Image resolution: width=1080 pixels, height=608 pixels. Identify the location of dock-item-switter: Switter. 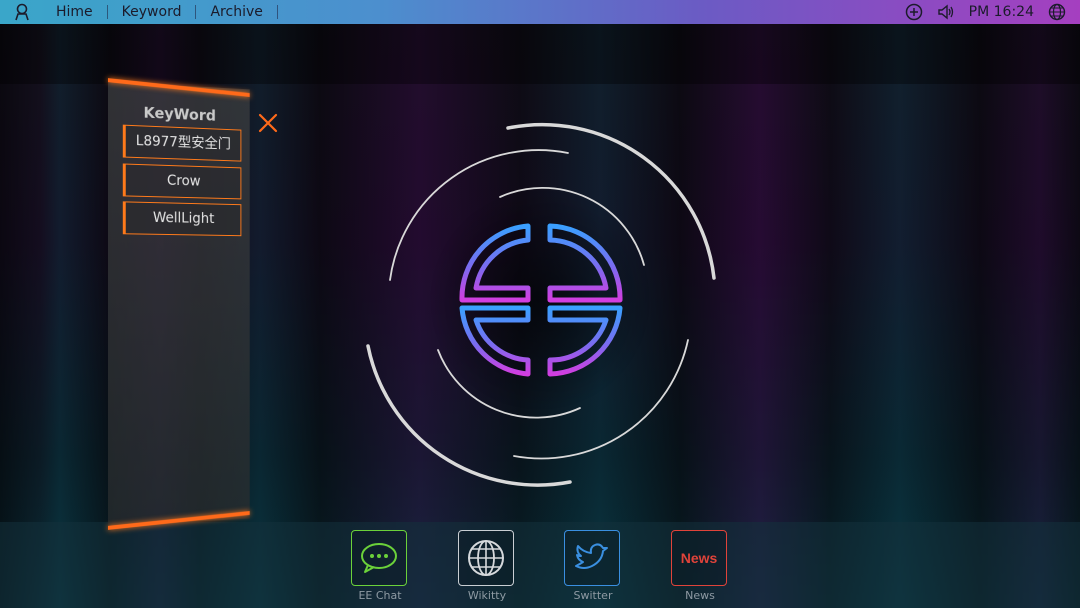
(593, 566).